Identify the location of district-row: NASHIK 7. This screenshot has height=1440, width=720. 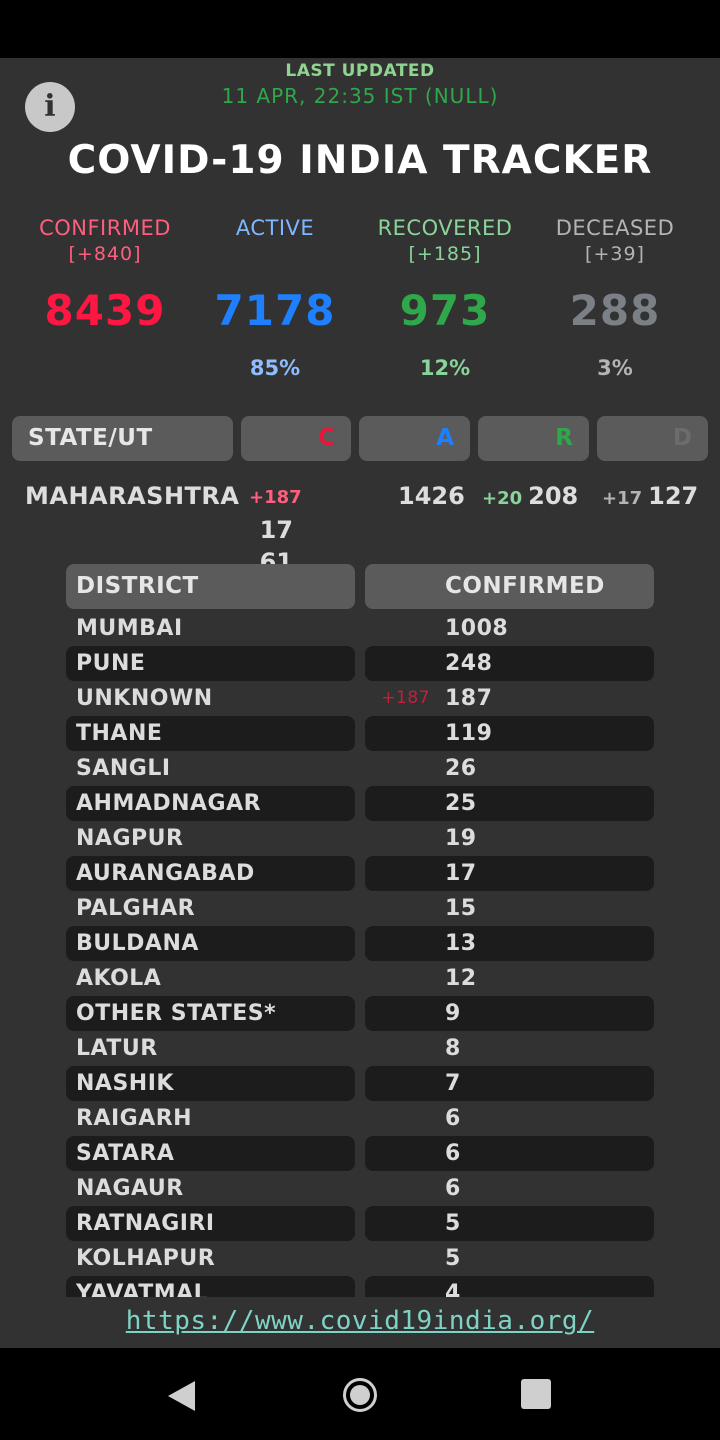
(360, 1083).